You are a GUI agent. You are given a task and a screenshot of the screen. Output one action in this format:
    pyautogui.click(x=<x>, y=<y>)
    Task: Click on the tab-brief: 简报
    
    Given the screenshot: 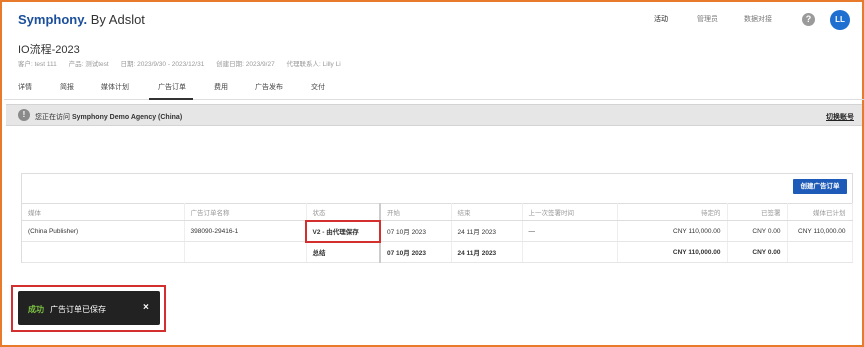 What is the action you would take?
    pyautogui.click(x=67, y=87)
    